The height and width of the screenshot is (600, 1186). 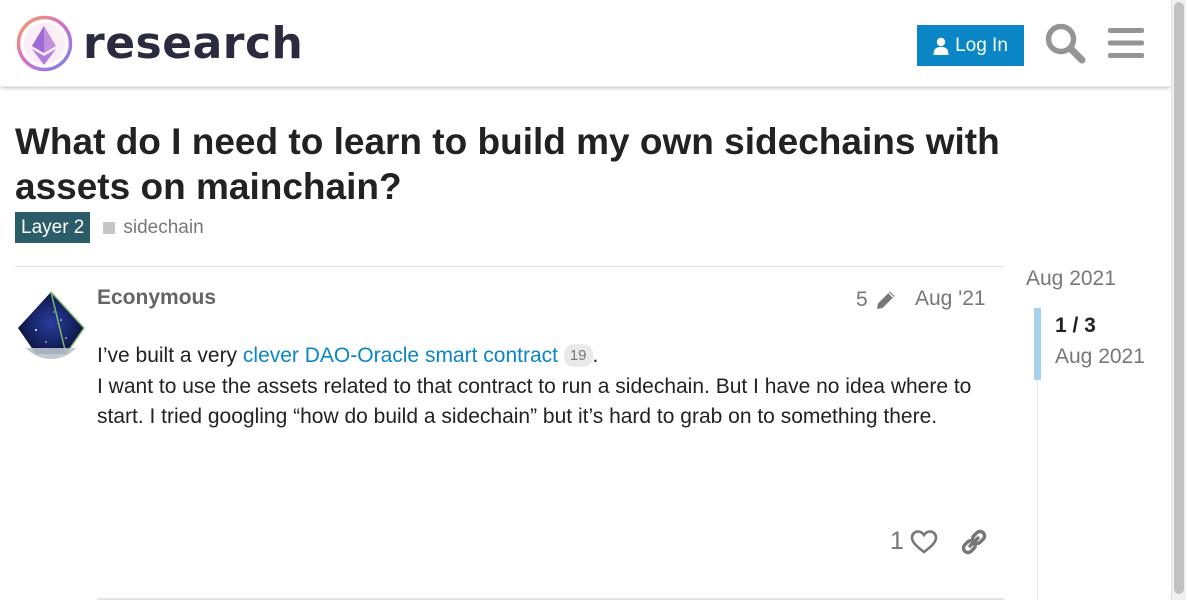 What do you see at coordinates (1065, 43) in the screenshot?
I see `search-icon` at bounding box center [1065, 43].